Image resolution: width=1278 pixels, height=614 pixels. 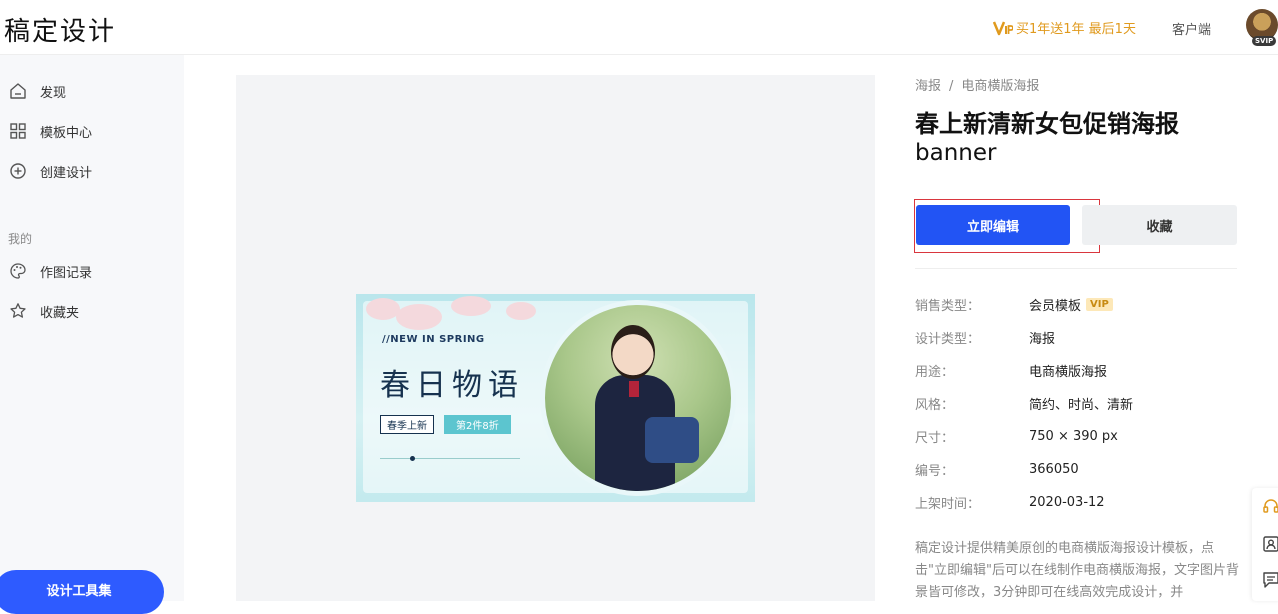 I want to click on template-preview-image: //NEW IN SPRING 春日物语 春季上新 第2件8折, so click(x=555, y=398).